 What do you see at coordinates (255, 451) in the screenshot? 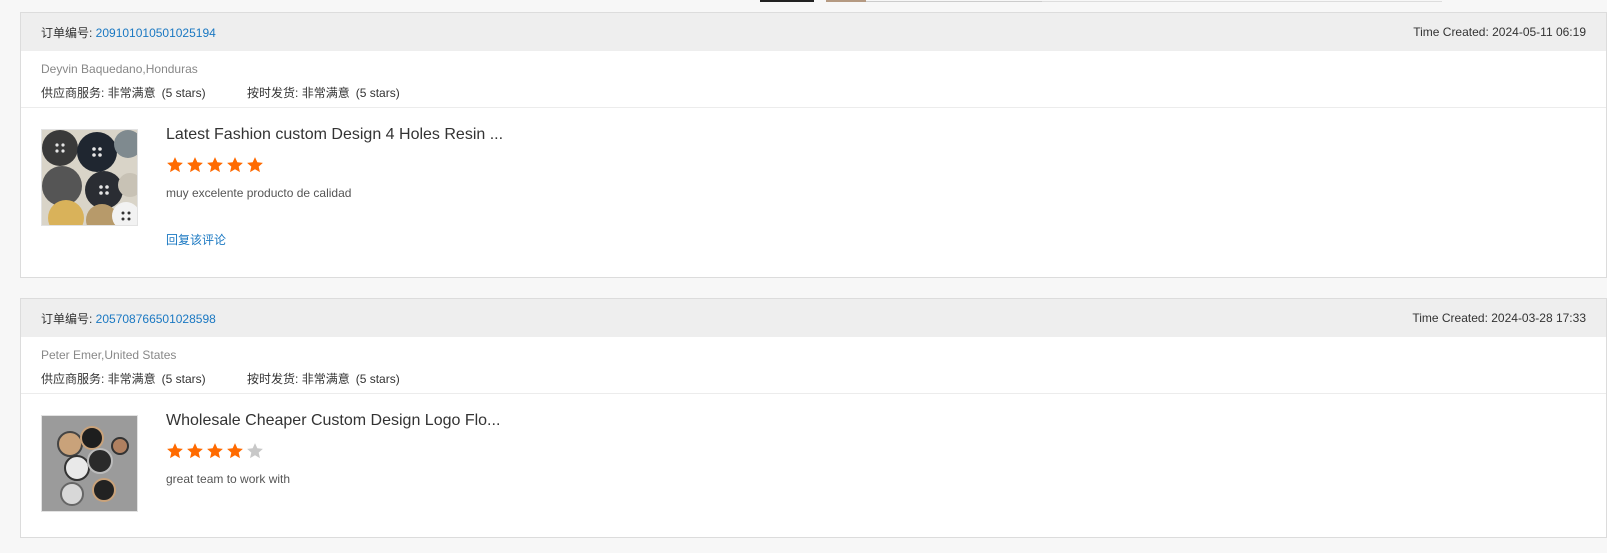
I see `star-empty-icon` at bounding box center [255, 451].